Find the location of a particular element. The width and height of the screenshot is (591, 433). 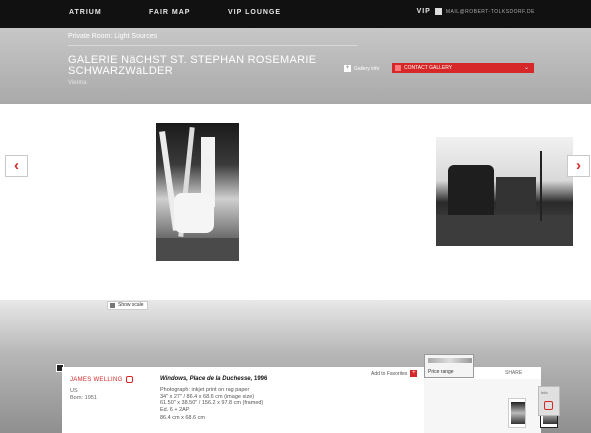

prev-artwork-button: ‹ is located at coordinates (16, 166).